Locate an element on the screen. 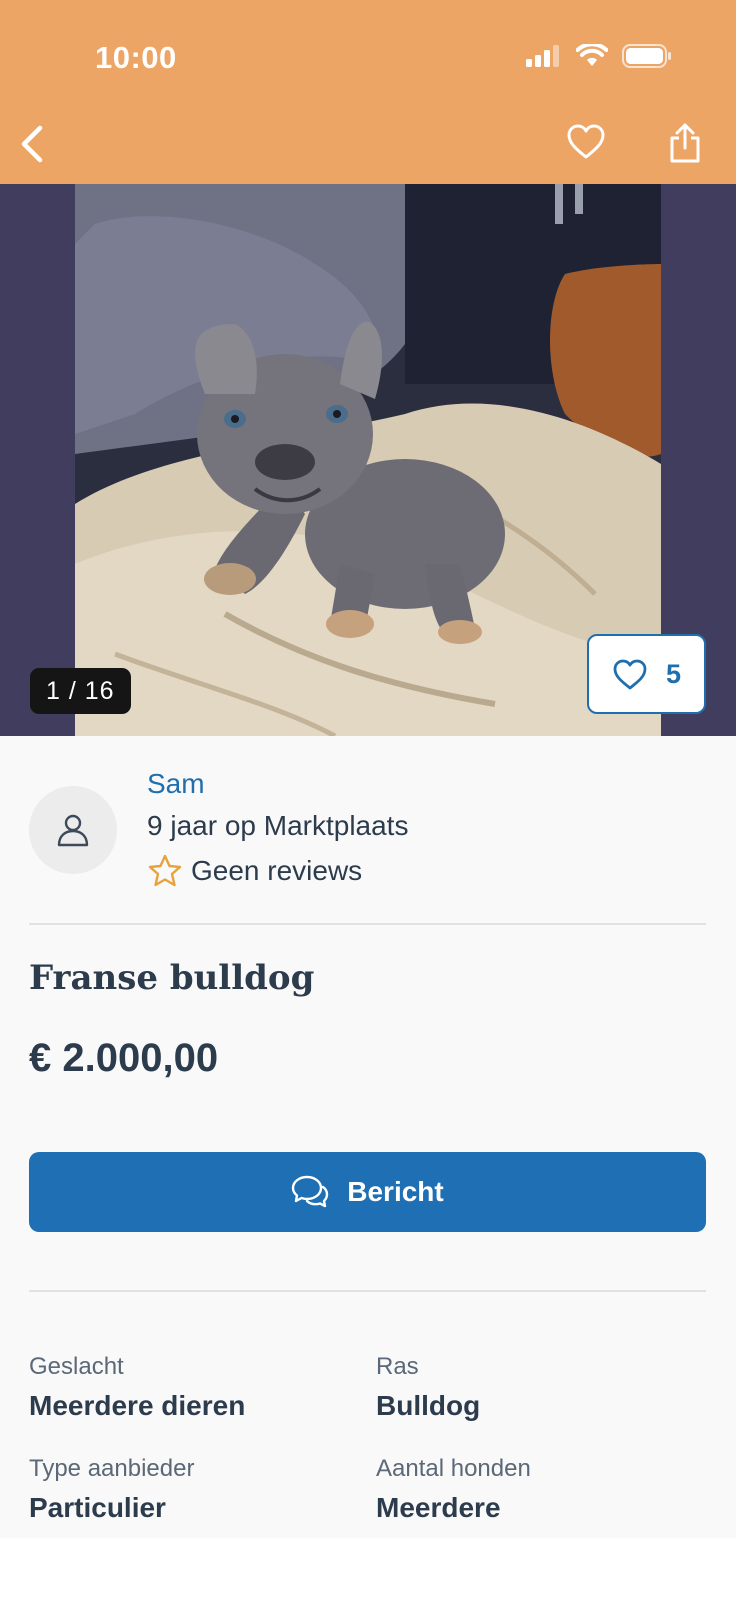 The width and height of the screenshot is (736, 1600). avatar is located at coordinates (73, 830).